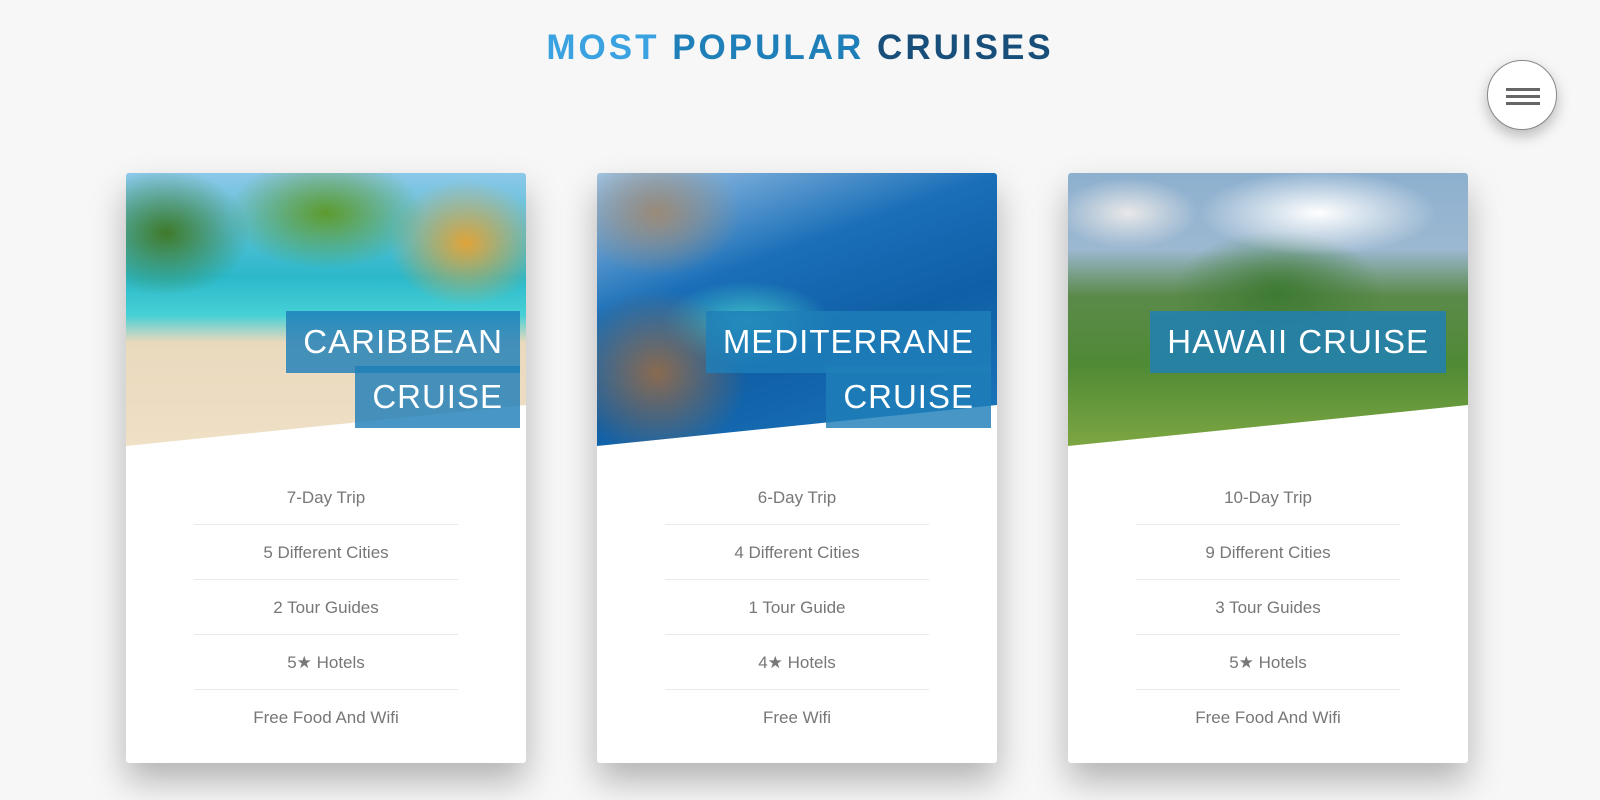 The height and width of the screenshot is (800, 1600). I want to click on feature-item: 3 Tour Guides, so click(1268, 607).